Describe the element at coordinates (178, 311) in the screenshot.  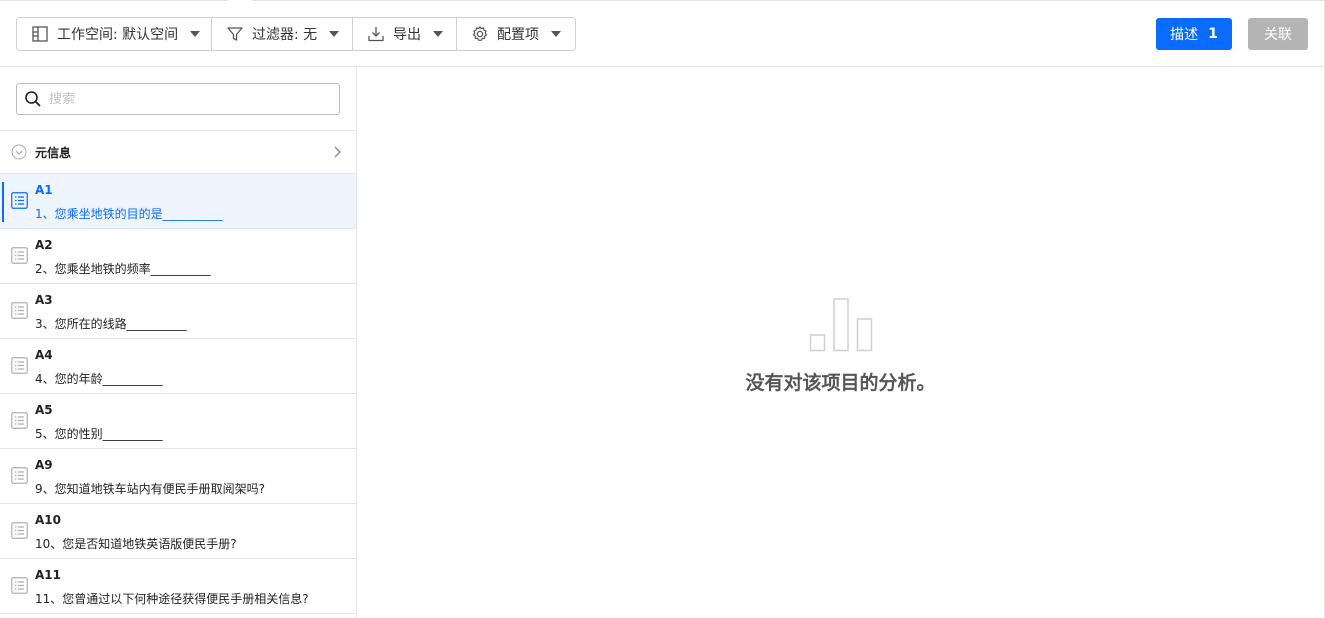
I see `list-item: A3 3、您所在的线路__________` at that location.